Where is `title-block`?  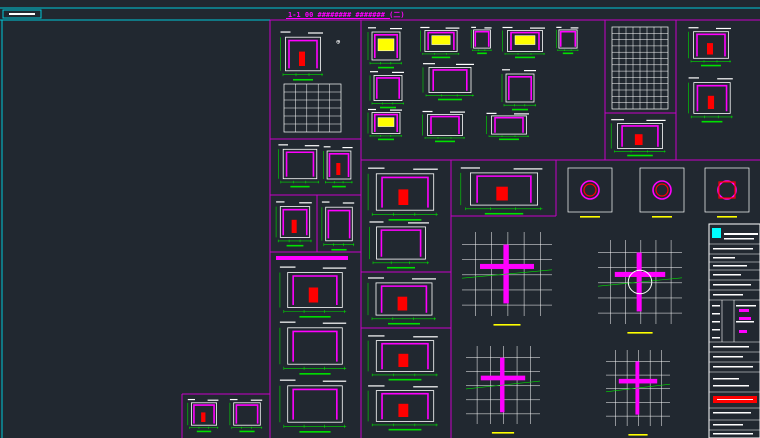 title-block is located at coordinates (734, 330).